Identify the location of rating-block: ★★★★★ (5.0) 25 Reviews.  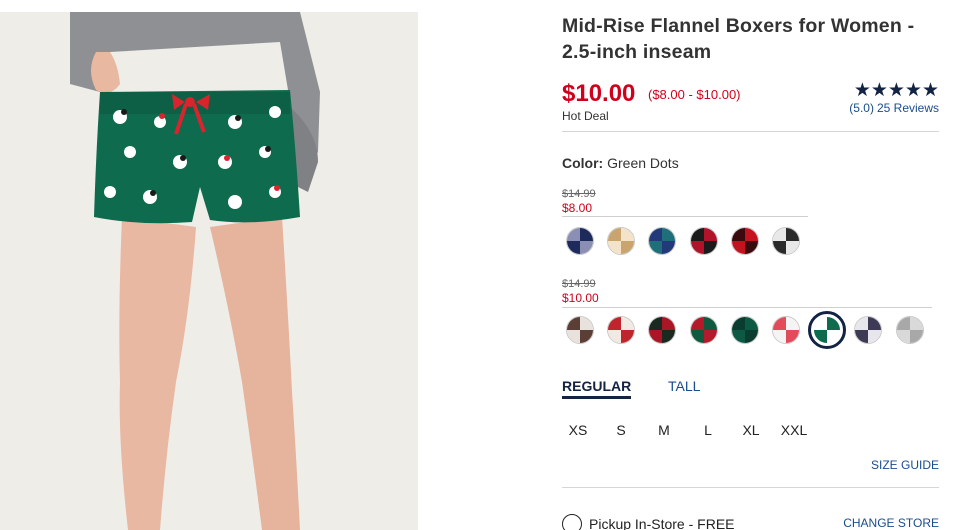
(892, 97).